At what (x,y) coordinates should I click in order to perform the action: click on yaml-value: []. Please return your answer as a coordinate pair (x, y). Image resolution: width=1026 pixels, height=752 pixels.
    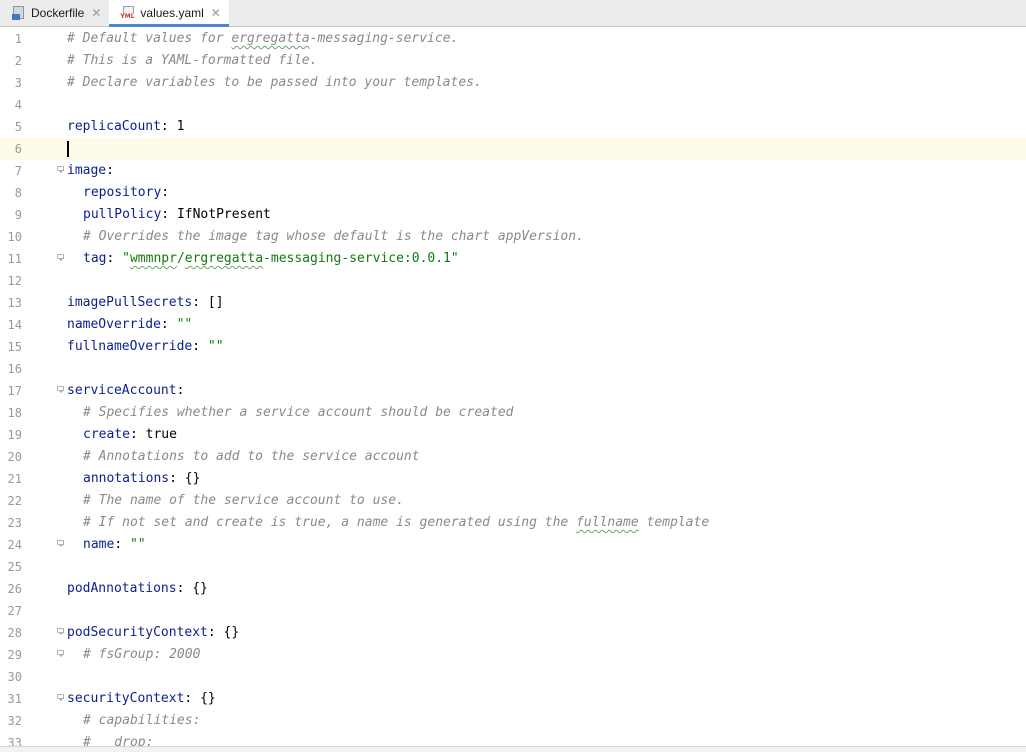
    Looking at the image, I should click on (215, 302).